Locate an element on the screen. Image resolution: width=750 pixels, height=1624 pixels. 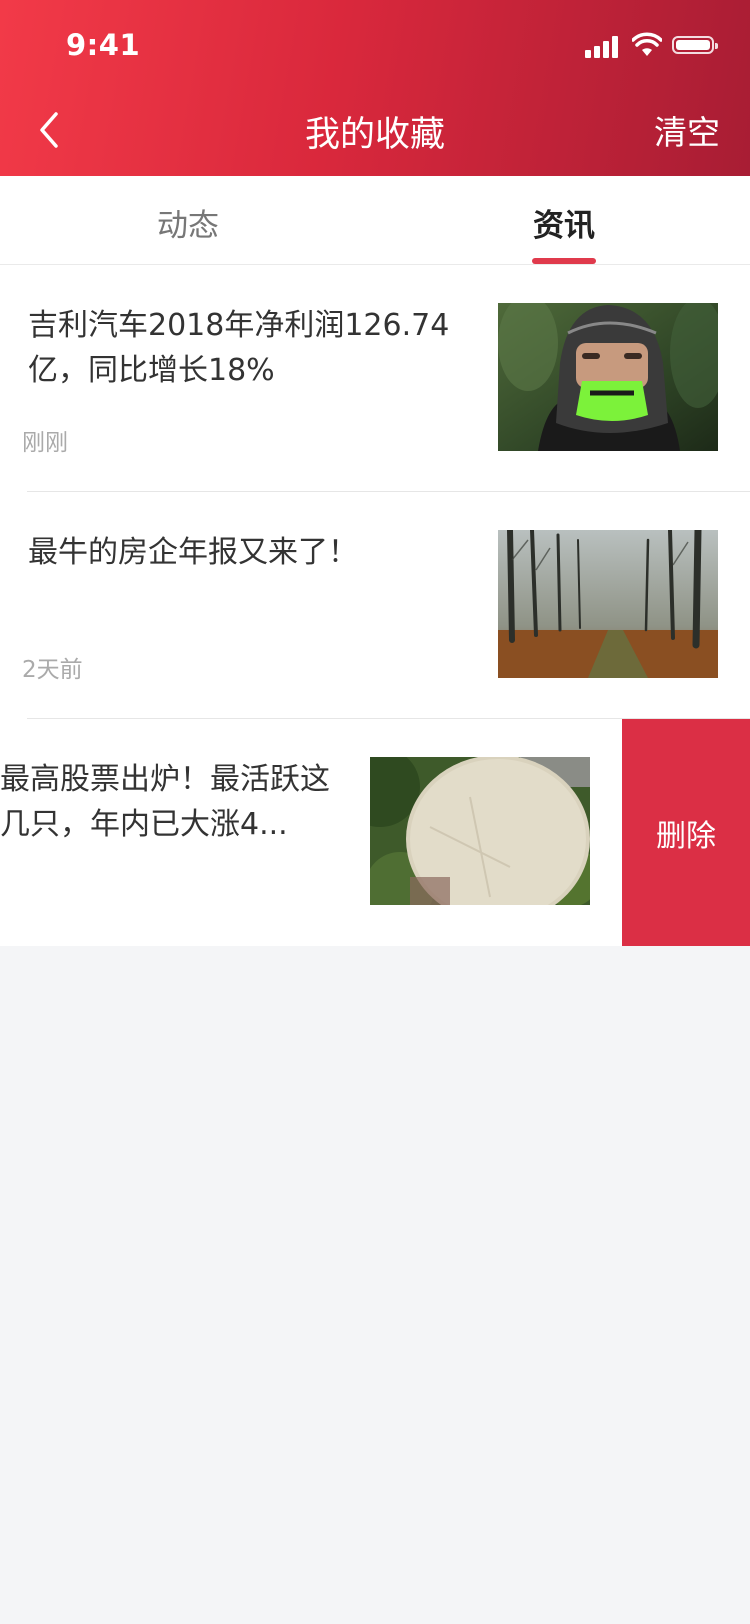
status-time: 9:41 is located at coordinates (103, 45).